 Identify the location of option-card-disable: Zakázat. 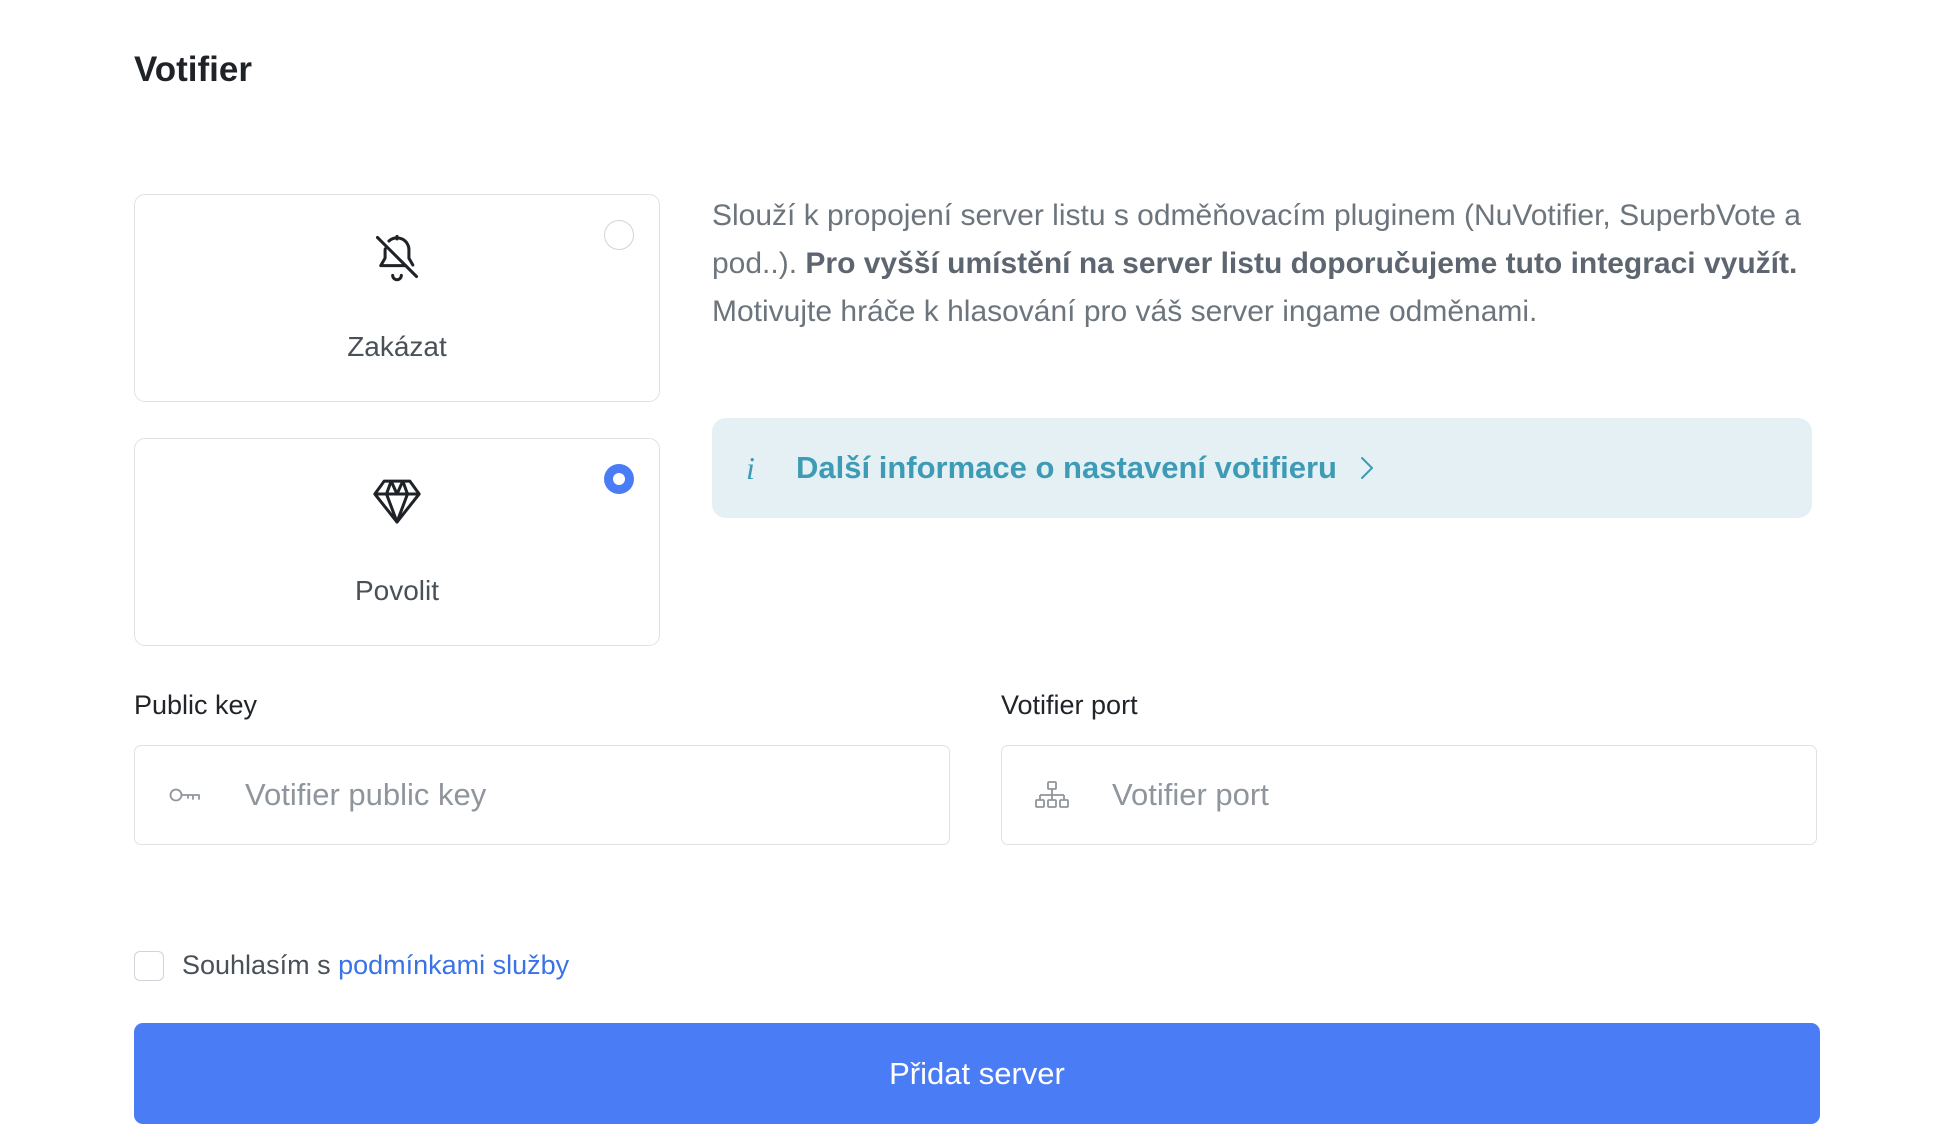
(397, 298).